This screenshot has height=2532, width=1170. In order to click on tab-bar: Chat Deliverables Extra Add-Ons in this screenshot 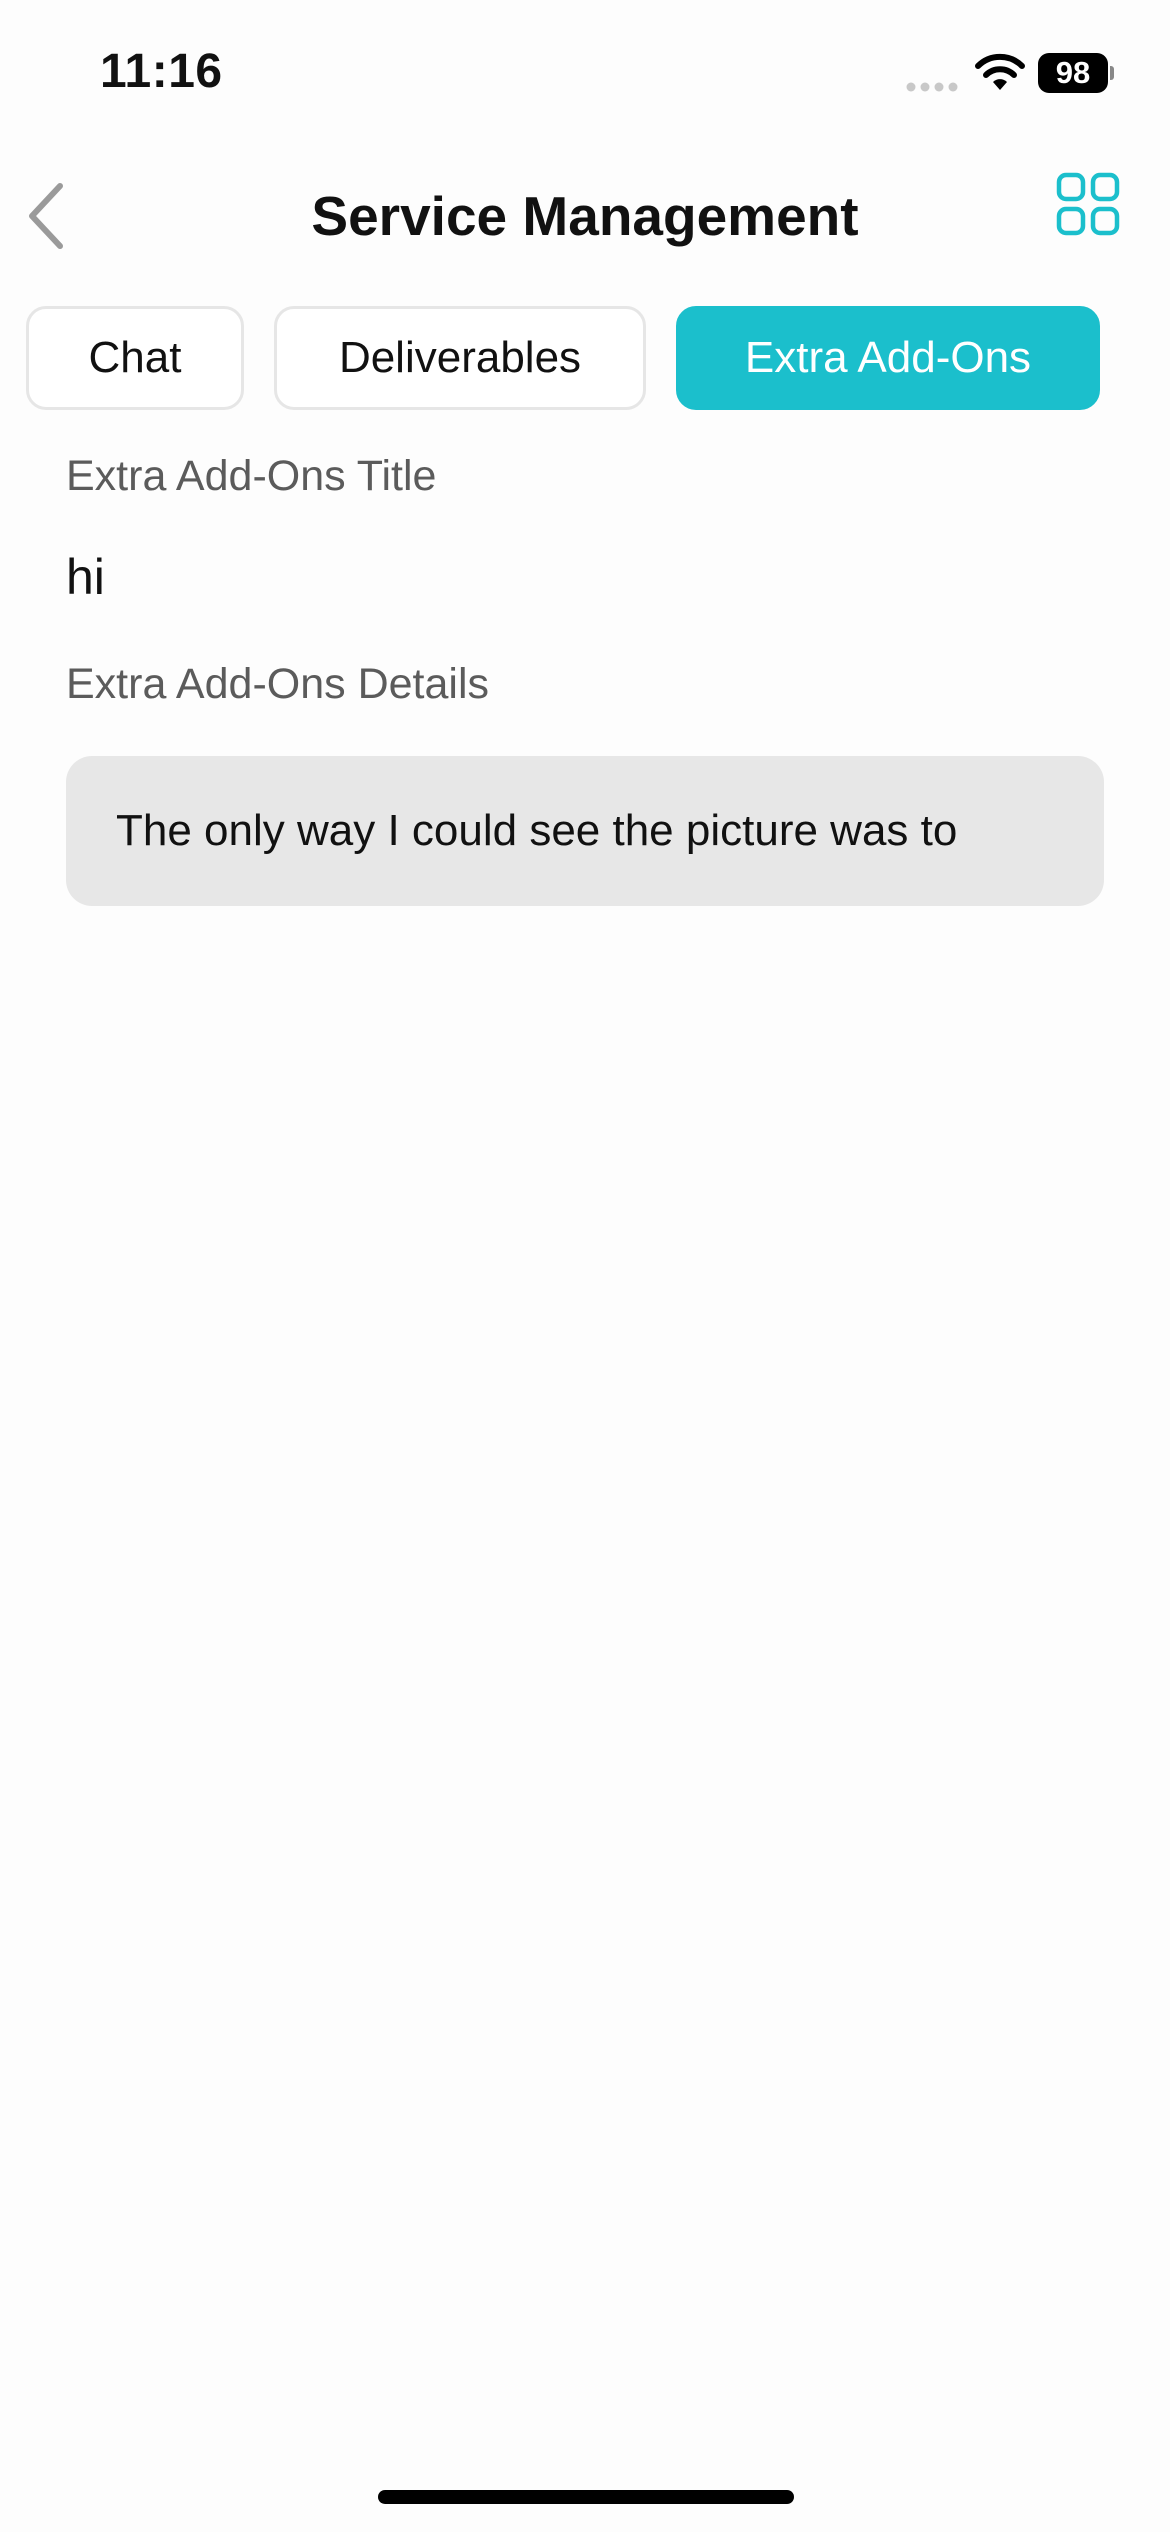, I will do `click(585, 360)`.